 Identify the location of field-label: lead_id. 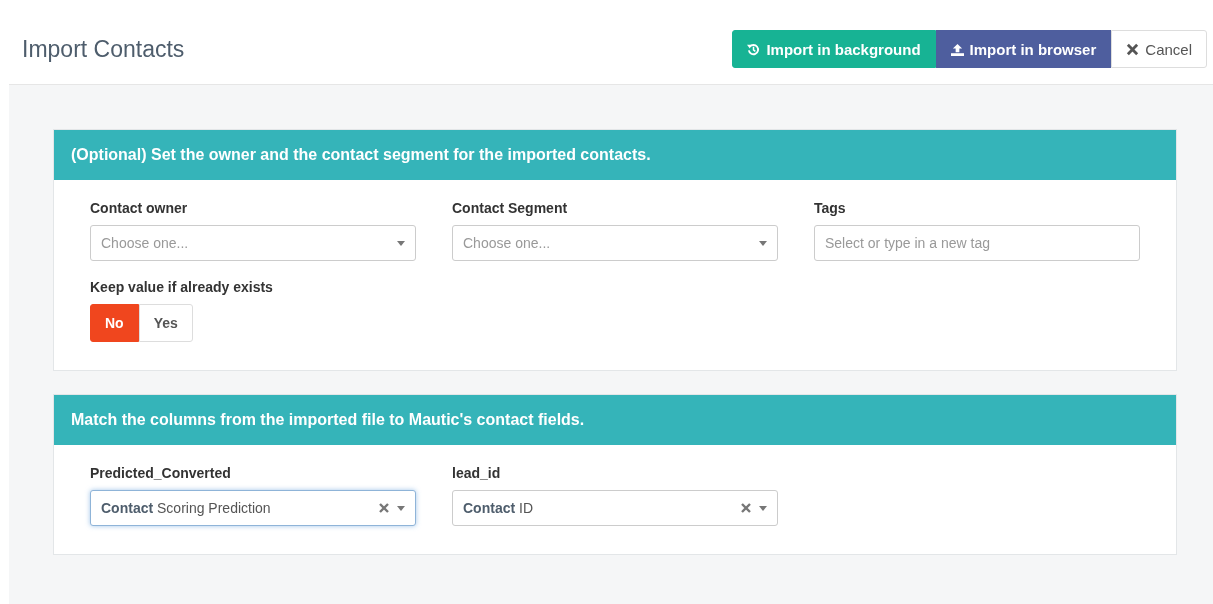
(477, 473).